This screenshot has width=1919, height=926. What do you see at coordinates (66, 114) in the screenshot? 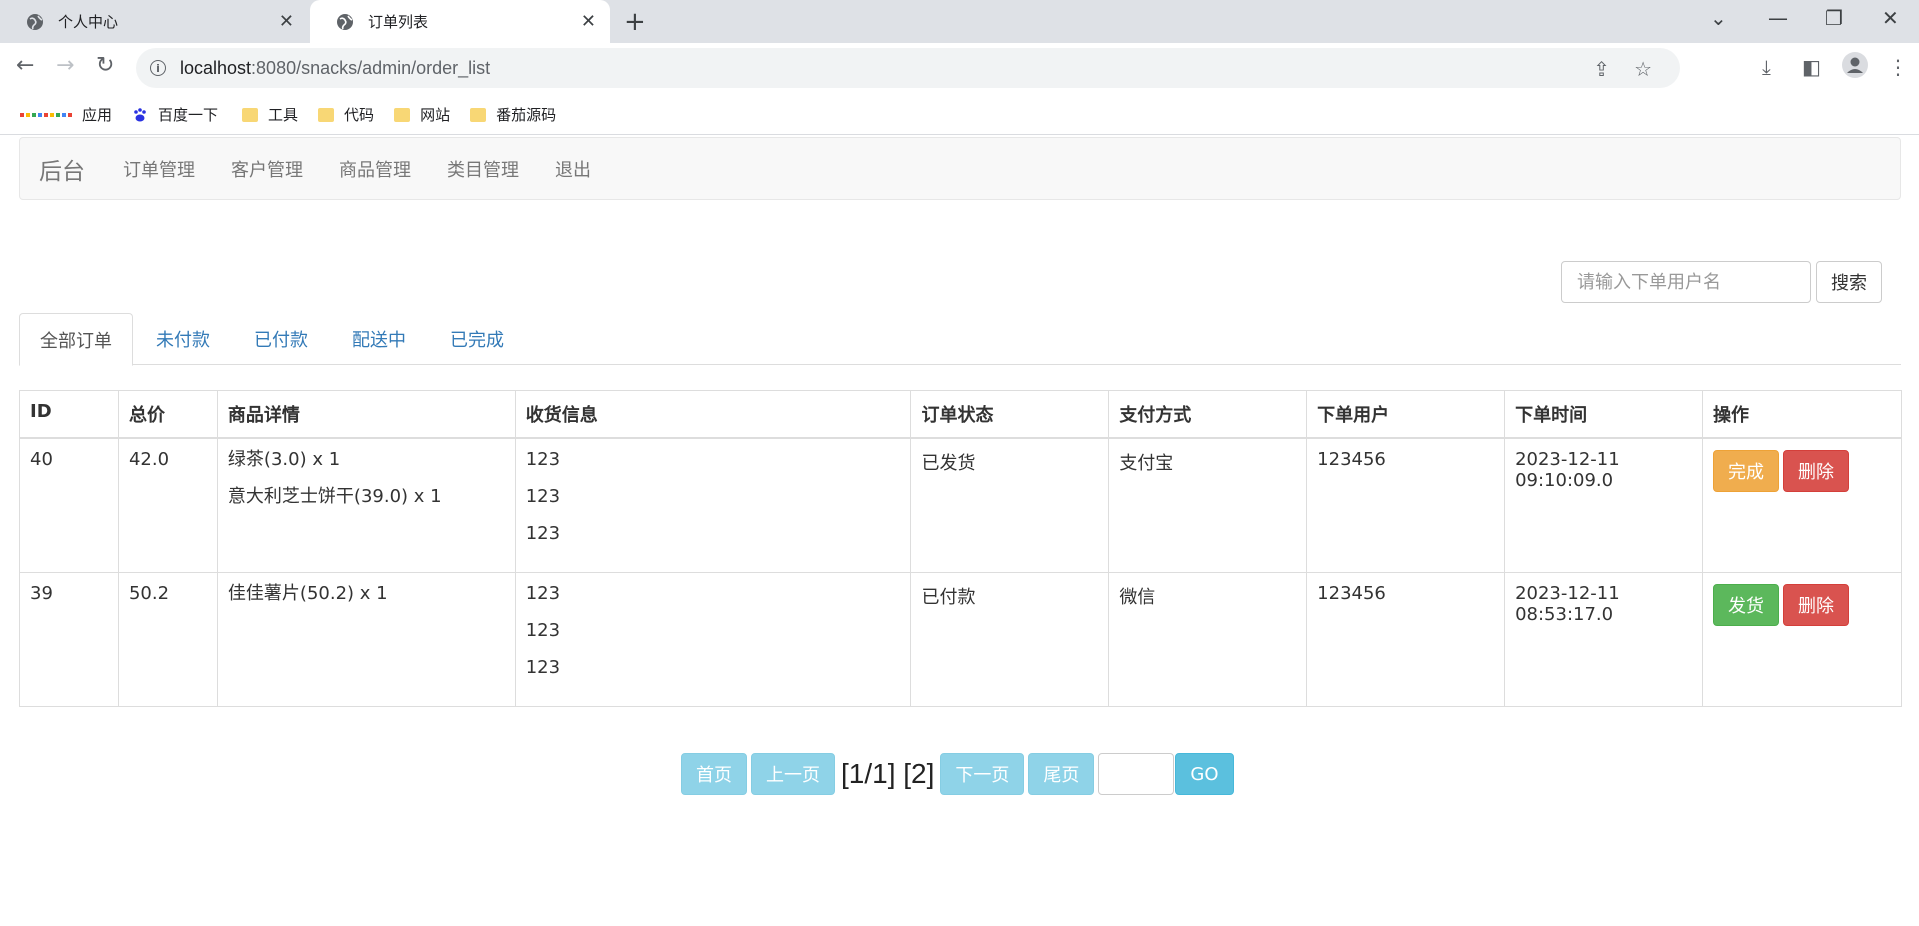
I see `bookmark-apps: 应用` at bounding box center [66, 114].